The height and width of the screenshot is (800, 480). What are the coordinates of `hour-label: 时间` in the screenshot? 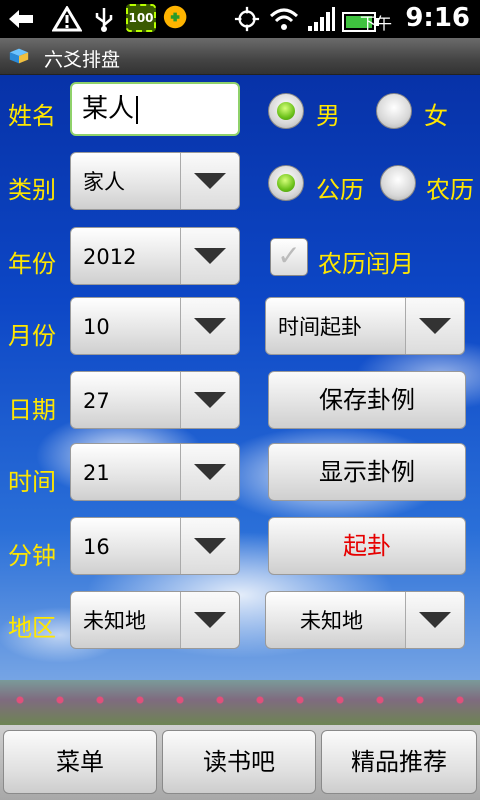 It's located at (32, 482).